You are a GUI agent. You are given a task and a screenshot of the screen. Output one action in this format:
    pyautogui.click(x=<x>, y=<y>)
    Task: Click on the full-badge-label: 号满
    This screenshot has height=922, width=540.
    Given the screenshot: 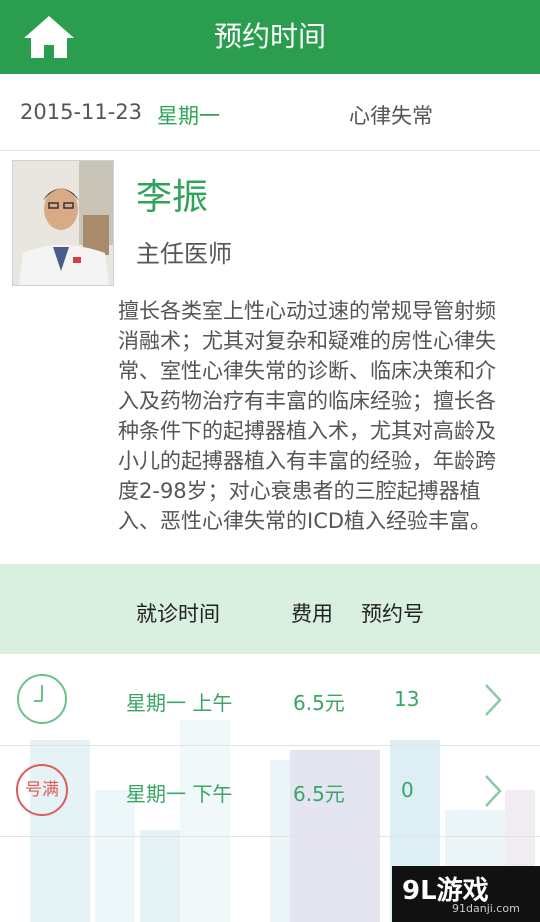 What is the action you would take?
    pyautogui.click(x=42, y=790)
    